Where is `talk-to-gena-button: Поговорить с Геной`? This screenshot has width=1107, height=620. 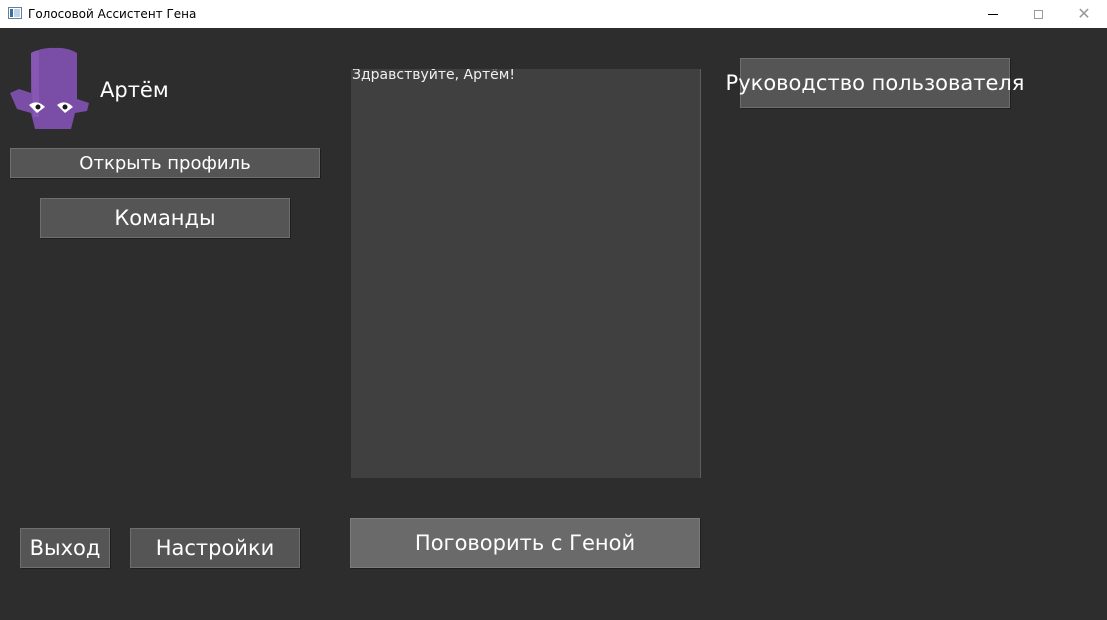
talk-to-gena-button: Поговорить с Геной is located at coordinates (525, 543).